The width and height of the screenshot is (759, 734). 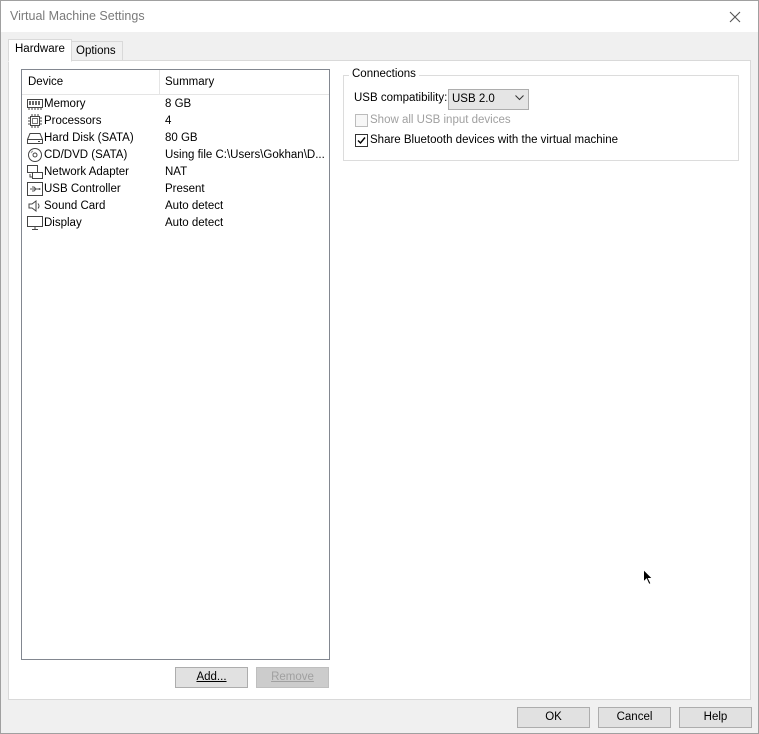 What do you see at coordinates (34, 206) in the screenshot?
I see `sound-card-icon` at bounding box center [34, 206].